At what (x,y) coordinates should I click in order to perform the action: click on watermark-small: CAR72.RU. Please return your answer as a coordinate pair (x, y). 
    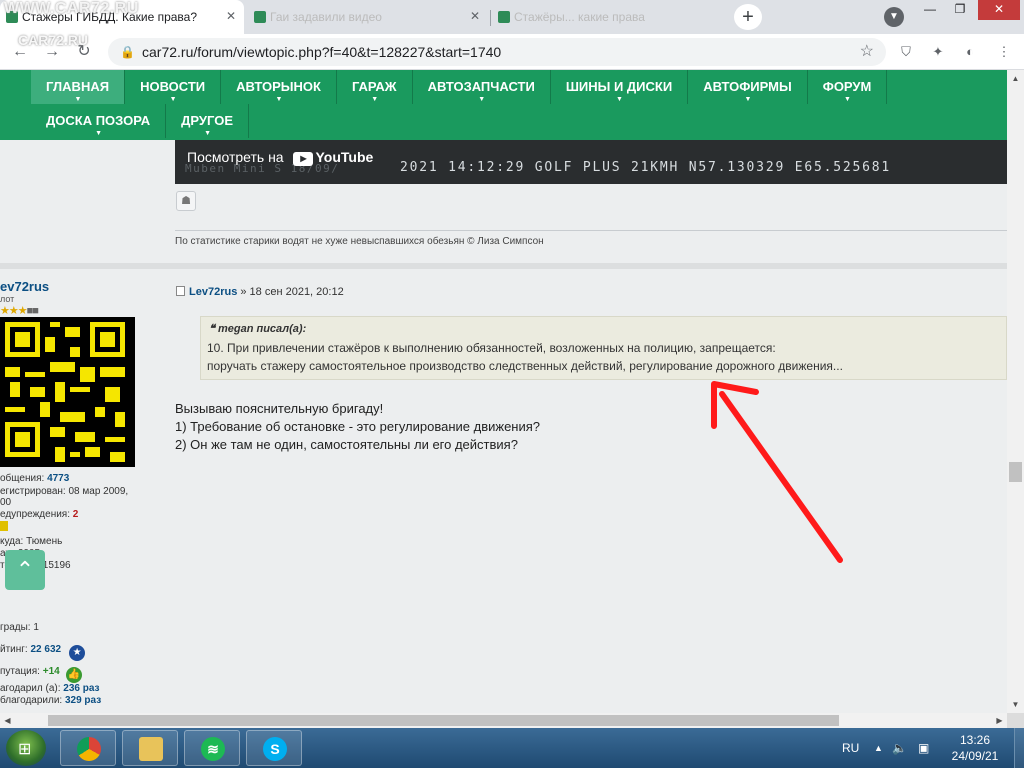
    Looking at the image, I should click on (53, 40).